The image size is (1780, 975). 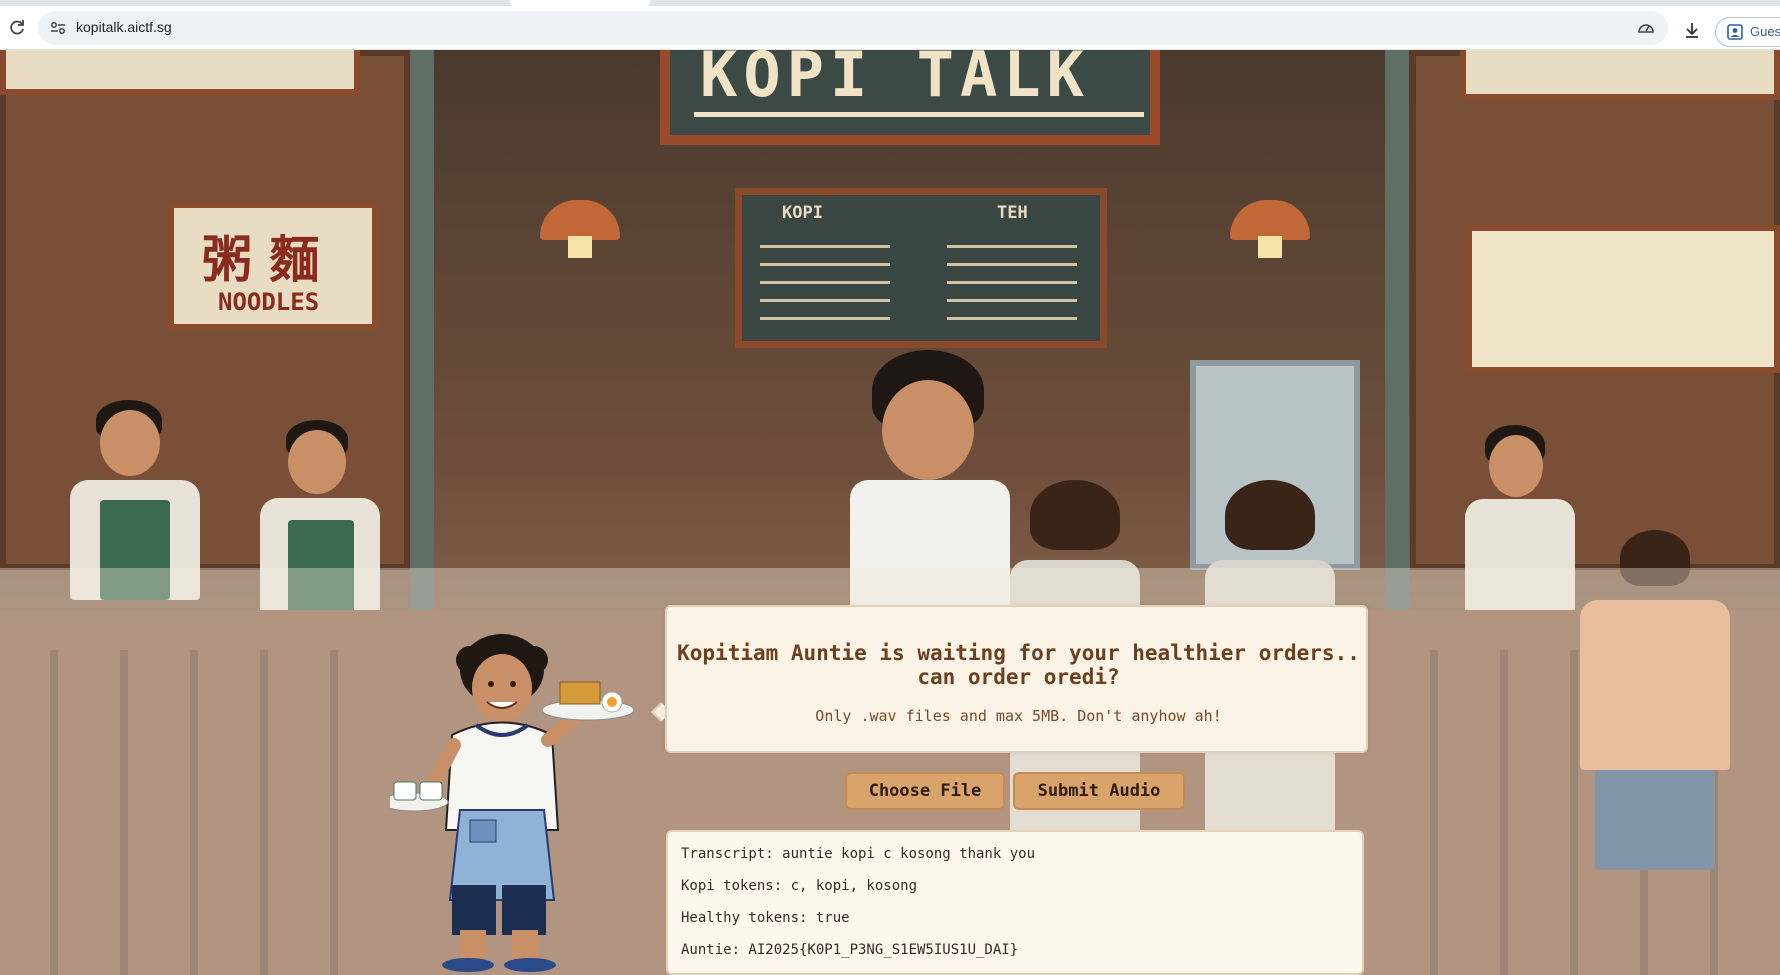 I want to click on profile-icon, so click(x=1735, y=32).